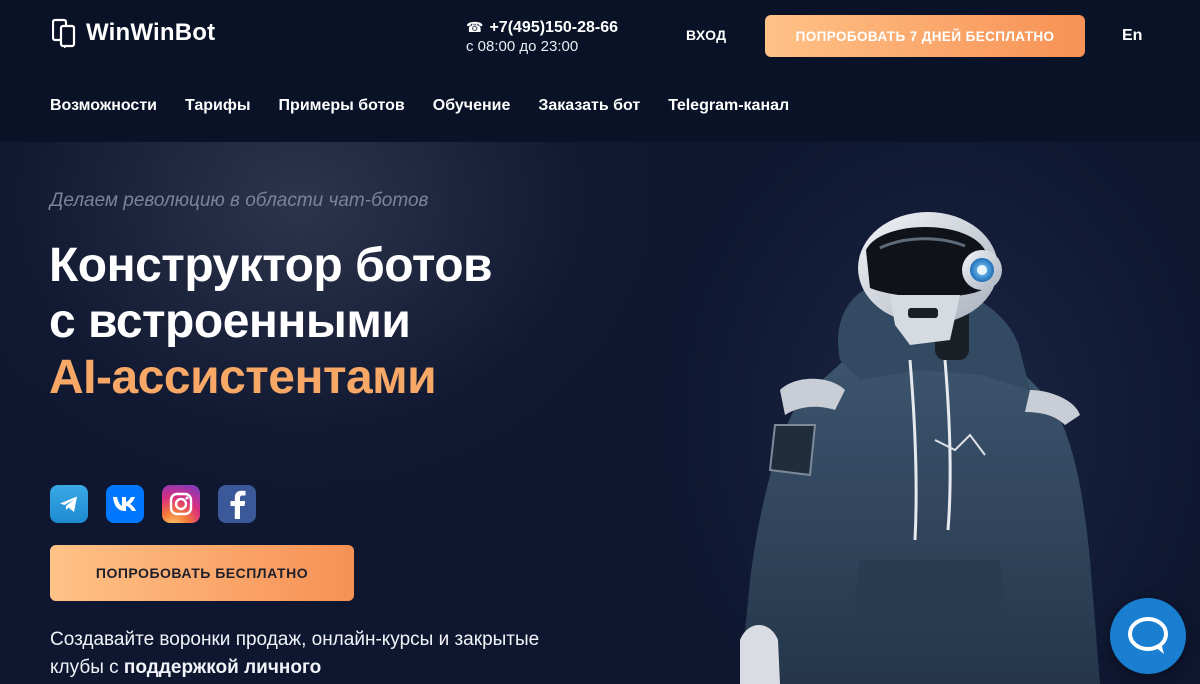 This screenshot has width=1200, height=684. What do you see at coordinates (239, 200) in the screenshot?
I see `hero-tagline: Делаем революцию в области чат-ботов` at bounding box center [239, 200].